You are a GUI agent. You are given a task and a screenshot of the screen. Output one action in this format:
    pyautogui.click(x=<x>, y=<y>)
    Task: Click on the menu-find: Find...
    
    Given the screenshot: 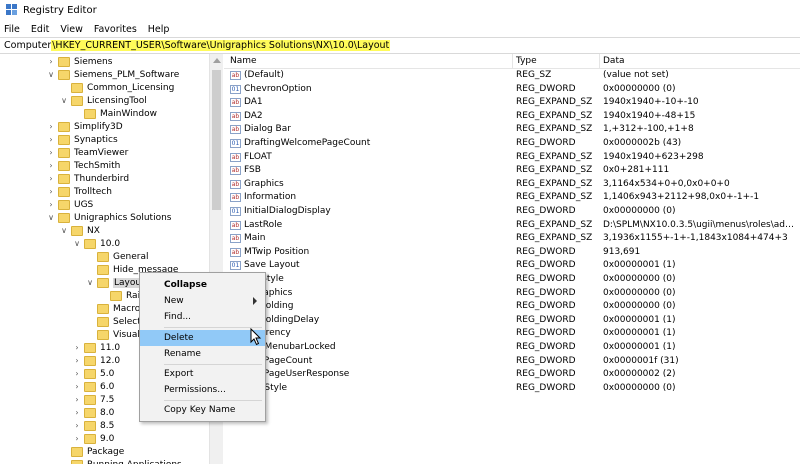 What is the action you would take?
    pyautogui.click(x=202, y=317)
    